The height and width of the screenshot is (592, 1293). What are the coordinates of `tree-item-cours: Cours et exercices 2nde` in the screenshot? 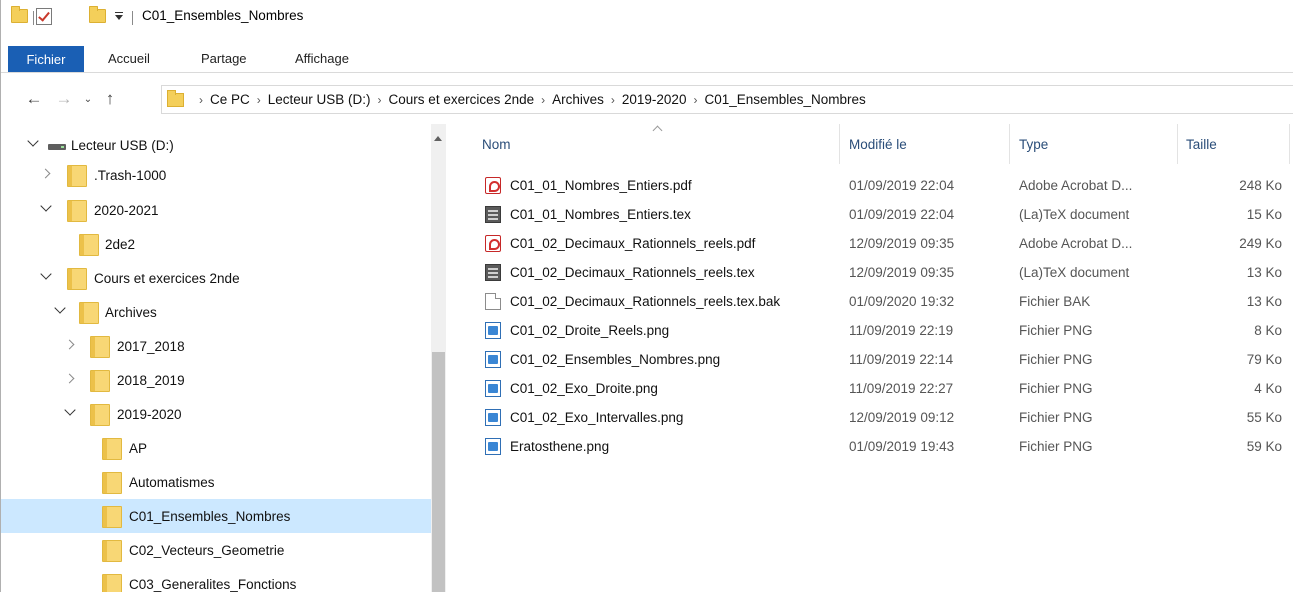 It's located at (216, 278).